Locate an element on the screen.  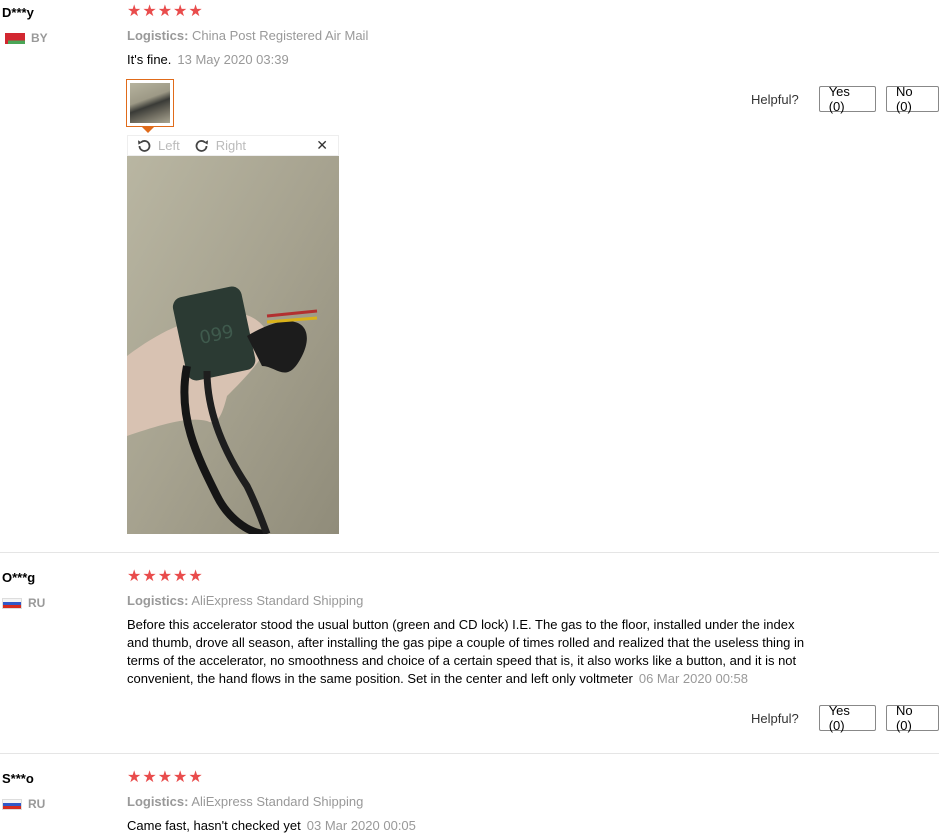
rotate-left-button: Left is located at coordinates (158, 146).